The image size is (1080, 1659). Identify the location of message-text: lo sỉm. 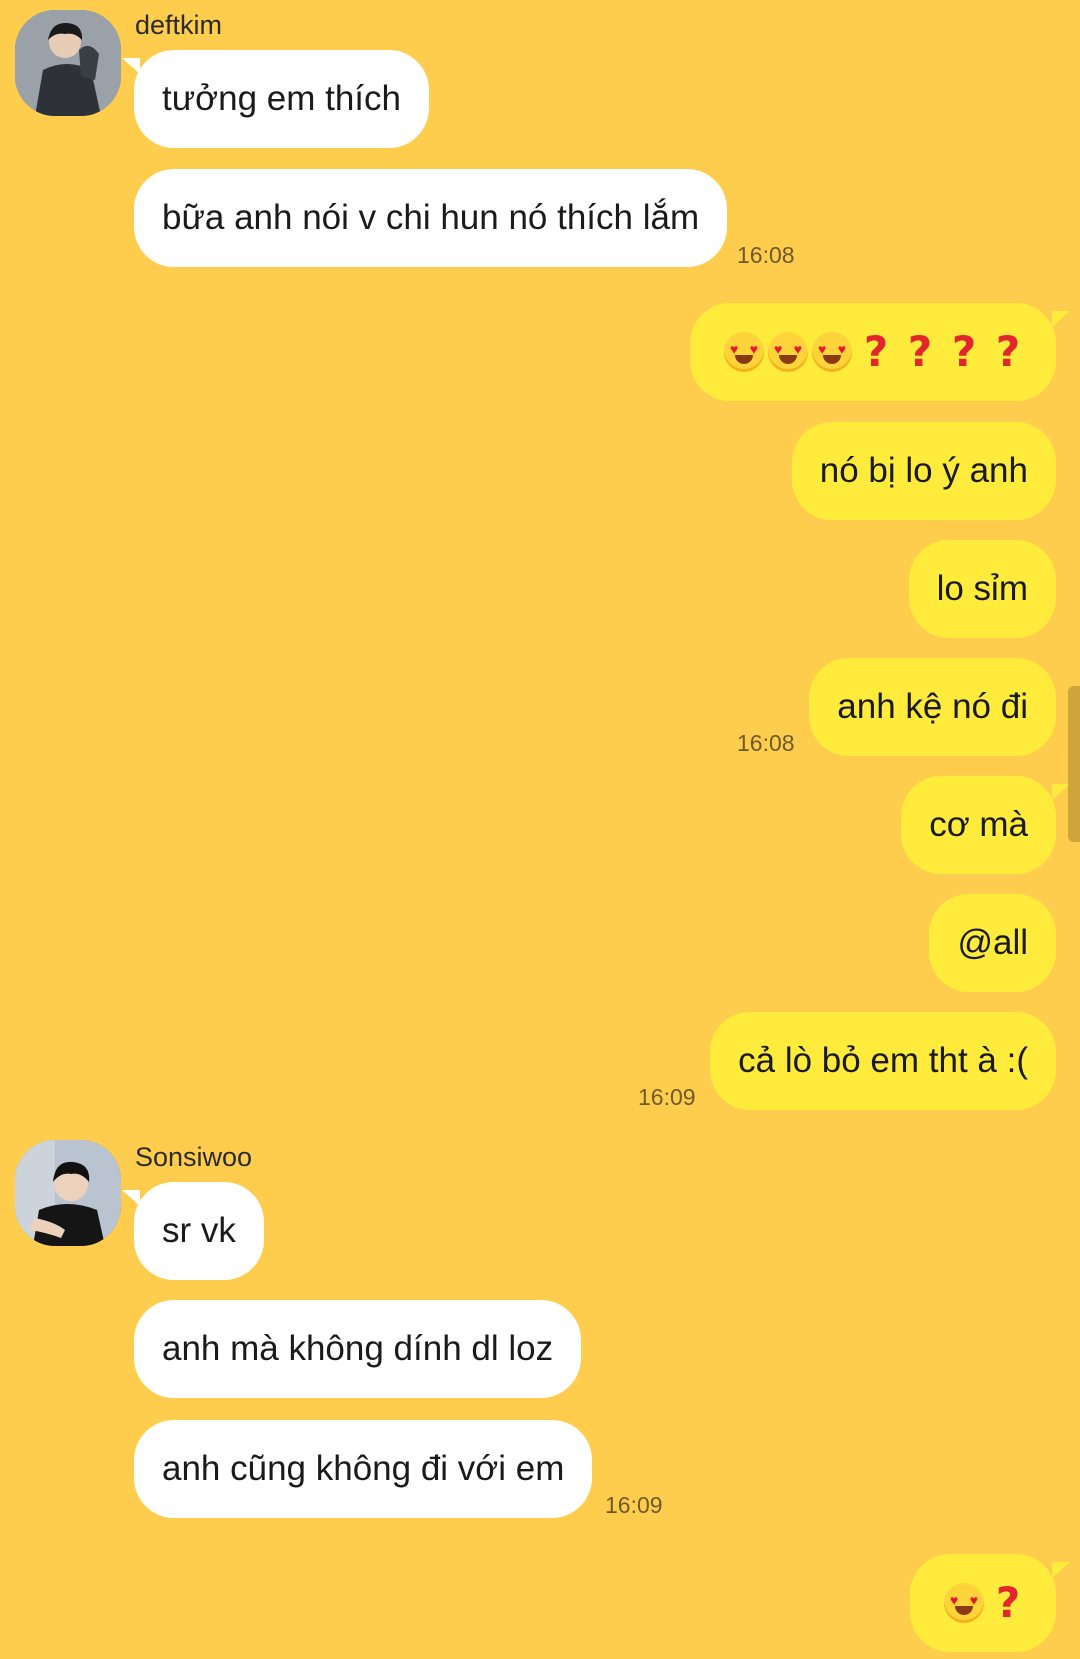
(982, 588).